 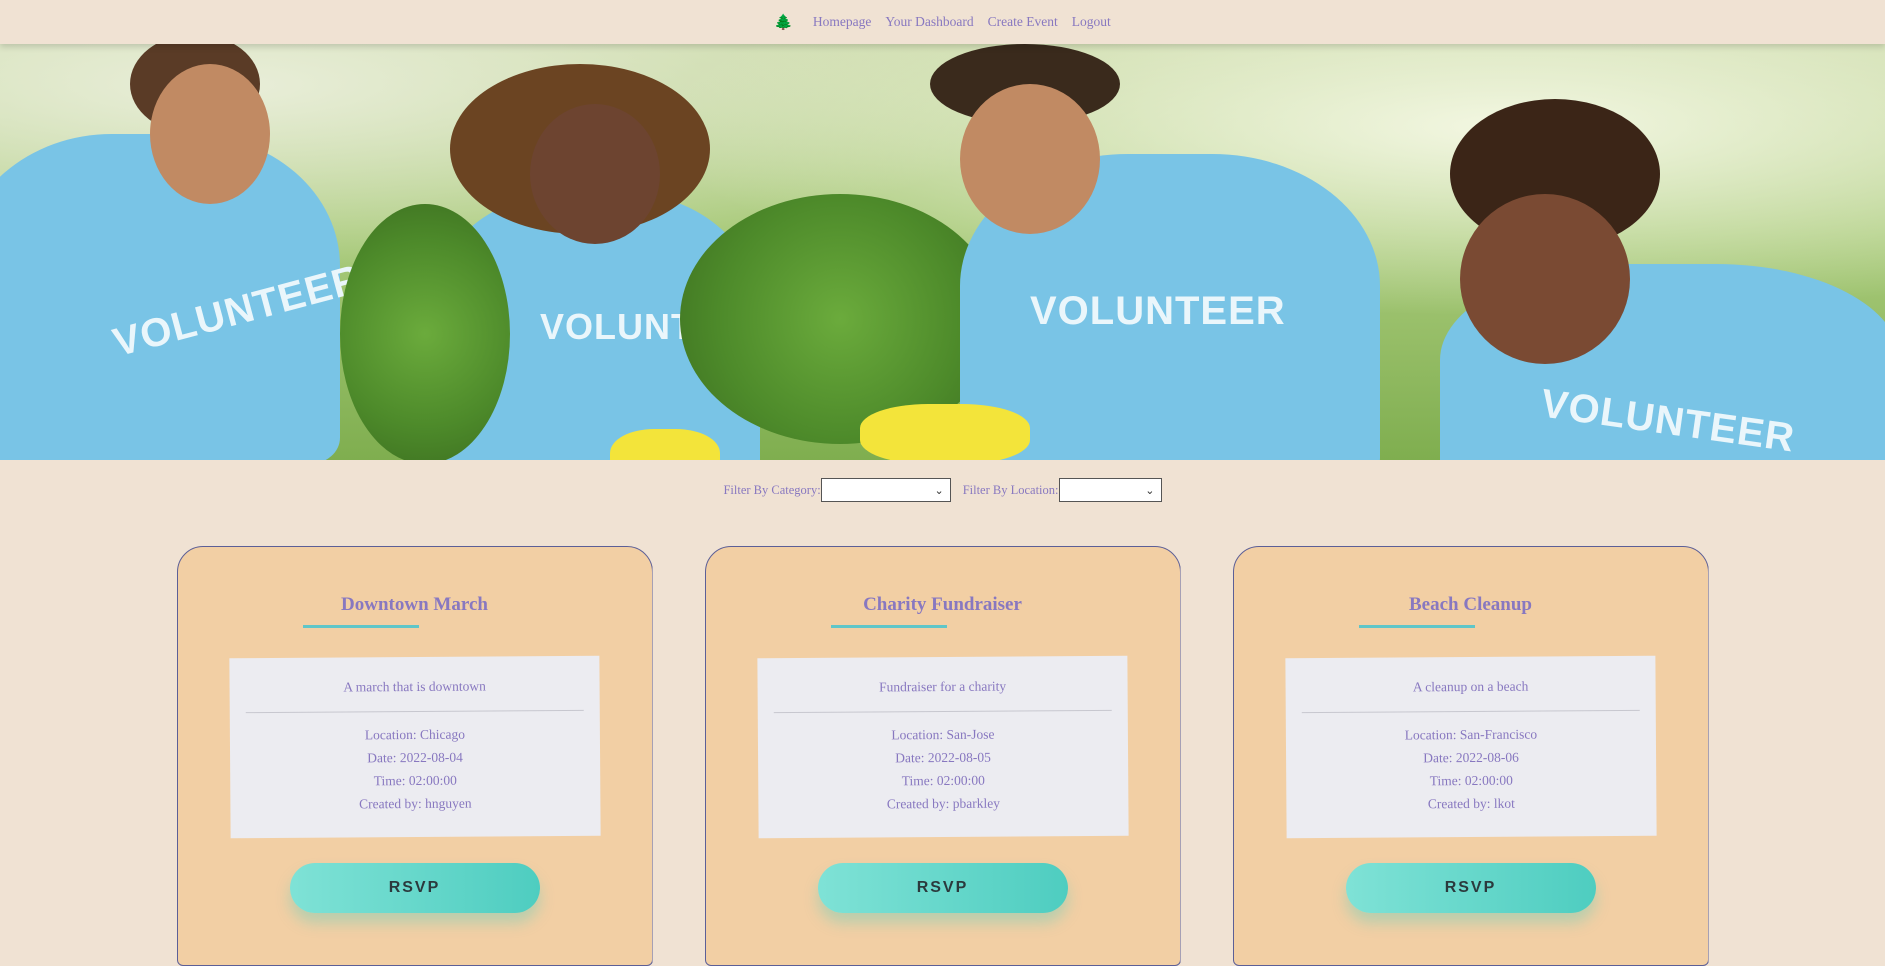 What do you see at coordinates (885, 490) in the screenshot?
I see `category-select: ⌄` at bounding box center [885, 490].